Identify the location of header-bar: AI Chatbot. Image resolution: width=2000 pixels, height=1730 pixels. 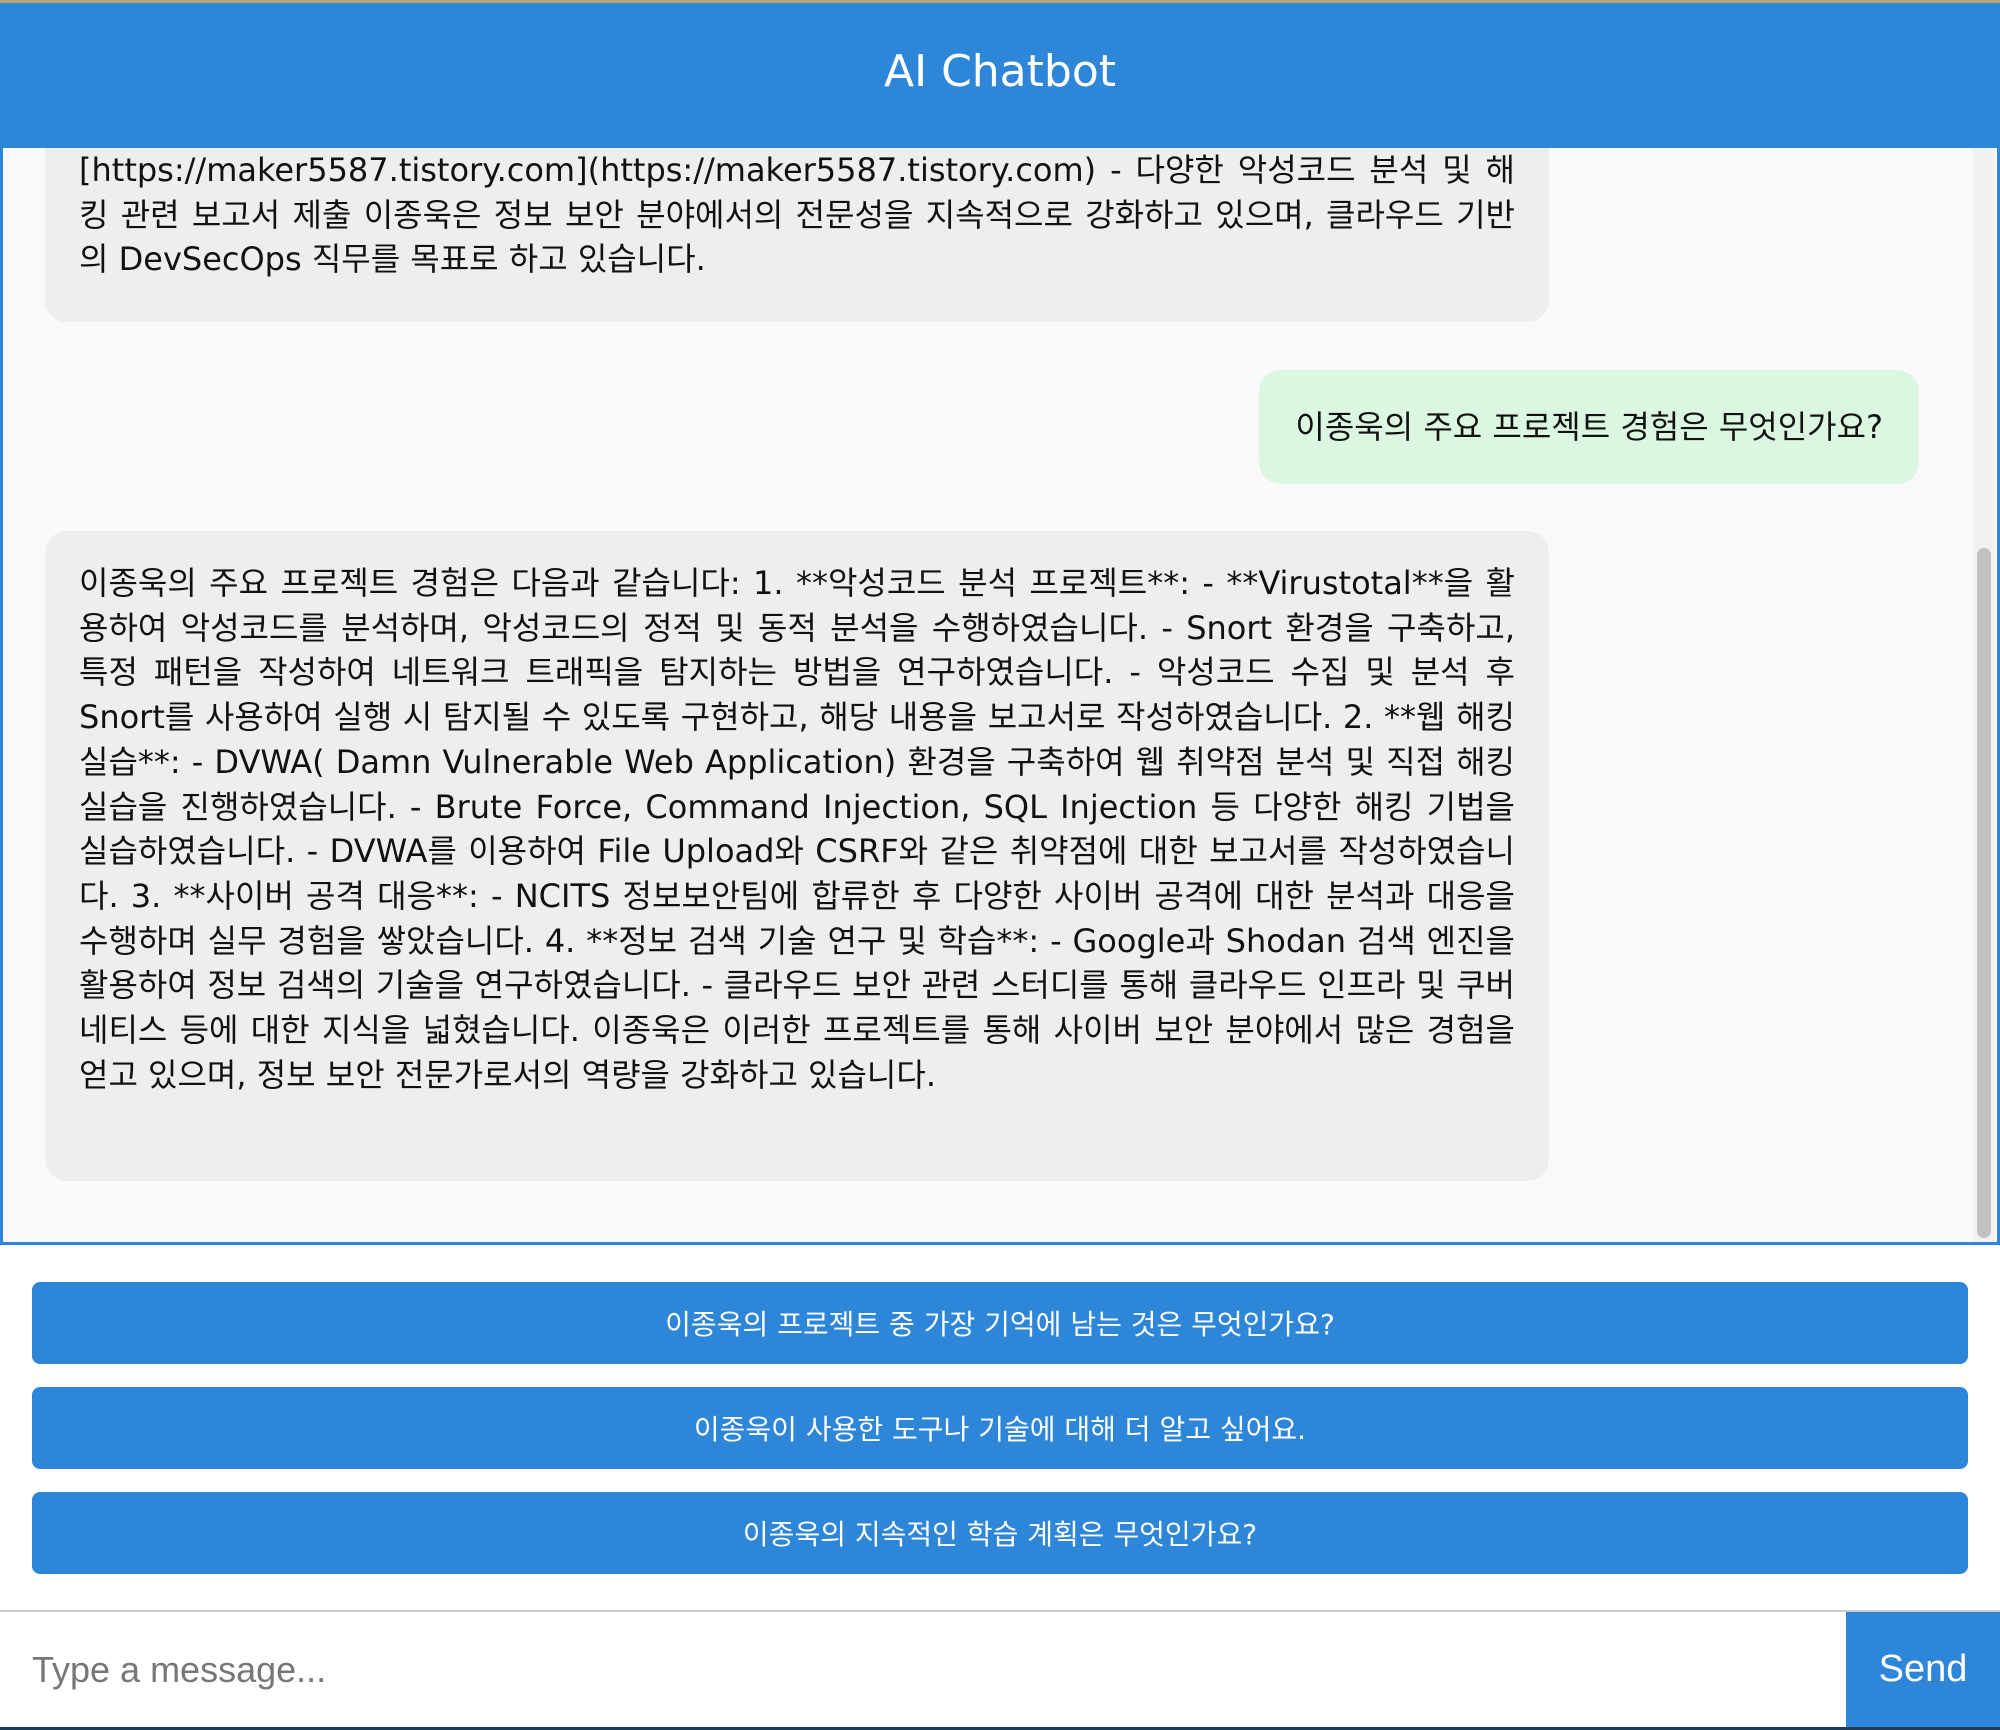
(1000, 72).